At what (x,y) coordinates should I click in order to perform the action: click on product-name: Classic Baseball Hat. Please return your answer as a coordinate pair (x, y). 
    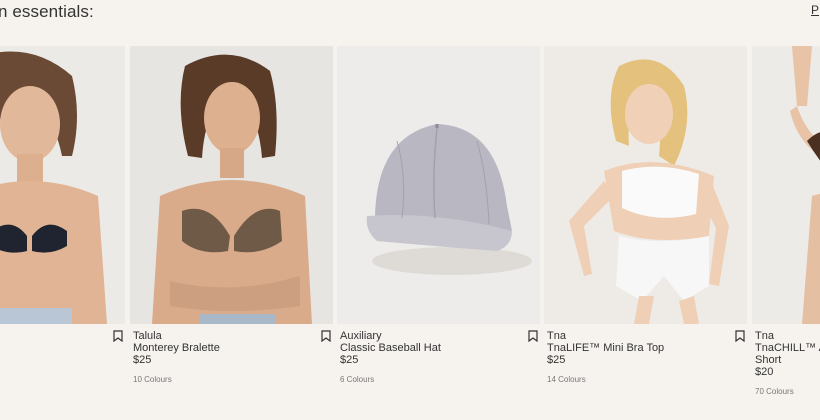
    Looking at the image, I should click on (438, 348).